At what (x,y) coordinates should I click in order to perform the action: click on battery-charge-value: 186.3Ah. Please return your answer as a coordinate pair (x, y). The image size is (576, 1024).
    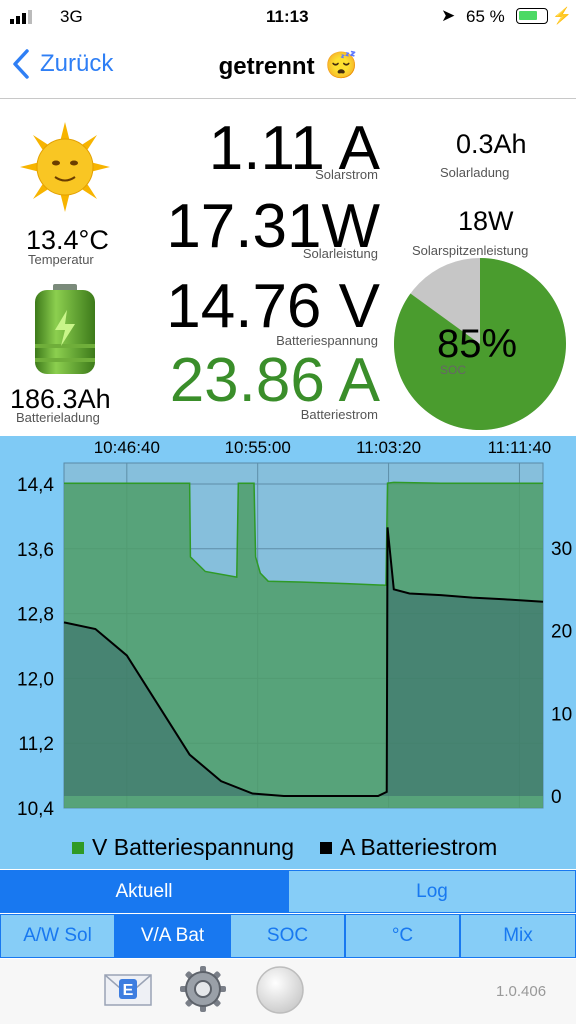
    Looking at the image, I should click on (60, 399).